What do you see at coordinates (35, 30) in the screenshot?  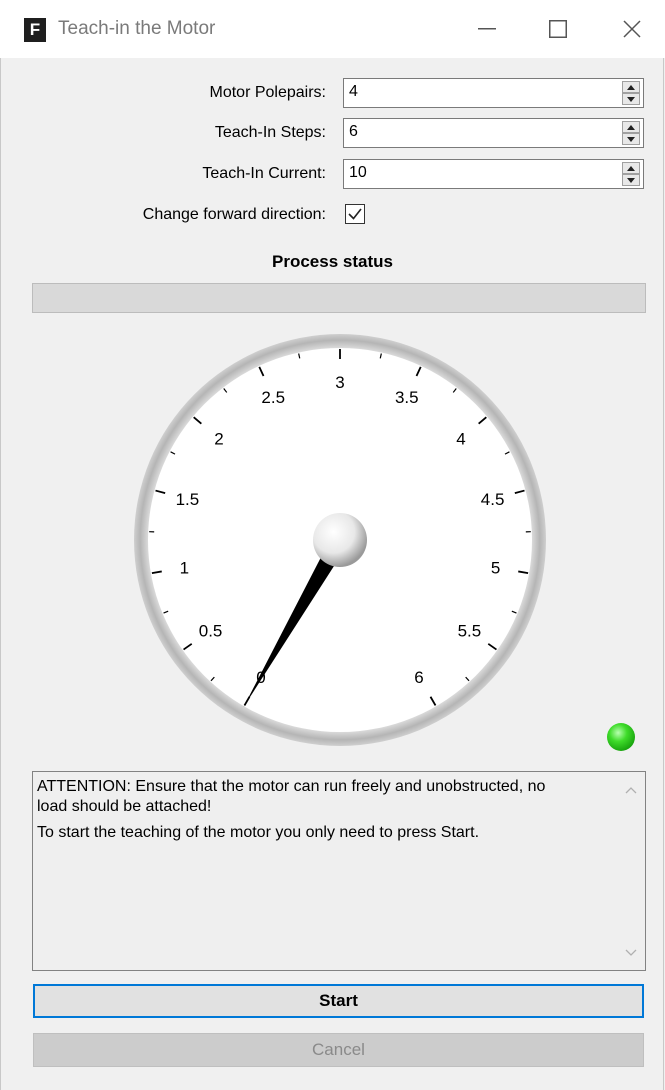 I see `app-logo-icon: F` at bounding box center [35, 30].